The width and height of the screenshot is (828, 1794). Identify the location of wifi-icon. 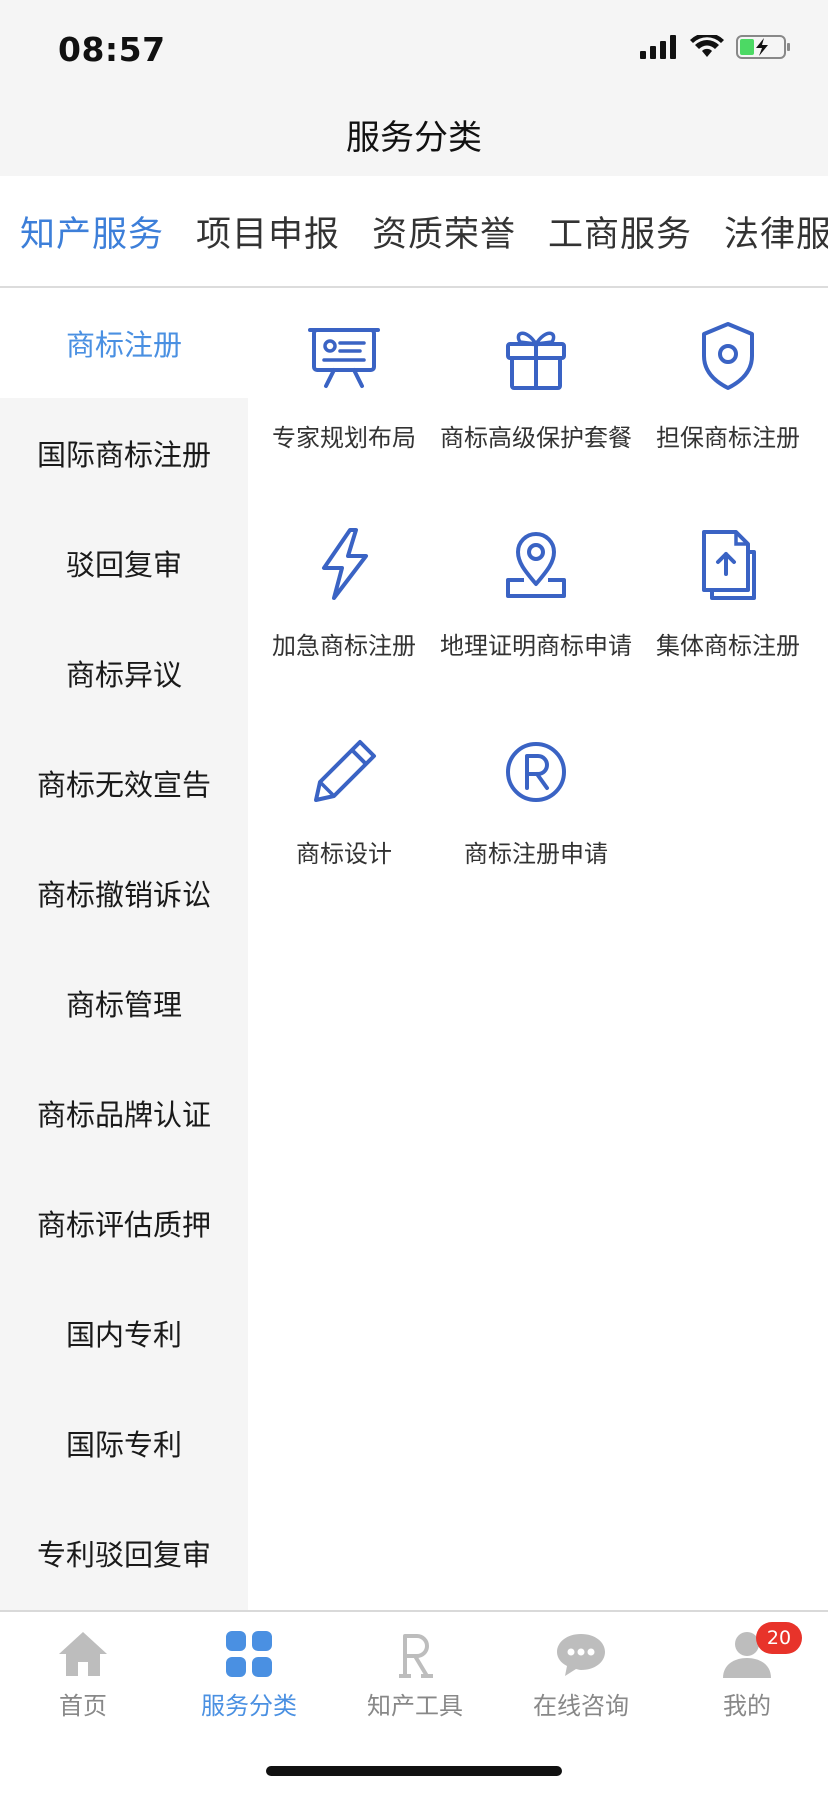
(707, 46).